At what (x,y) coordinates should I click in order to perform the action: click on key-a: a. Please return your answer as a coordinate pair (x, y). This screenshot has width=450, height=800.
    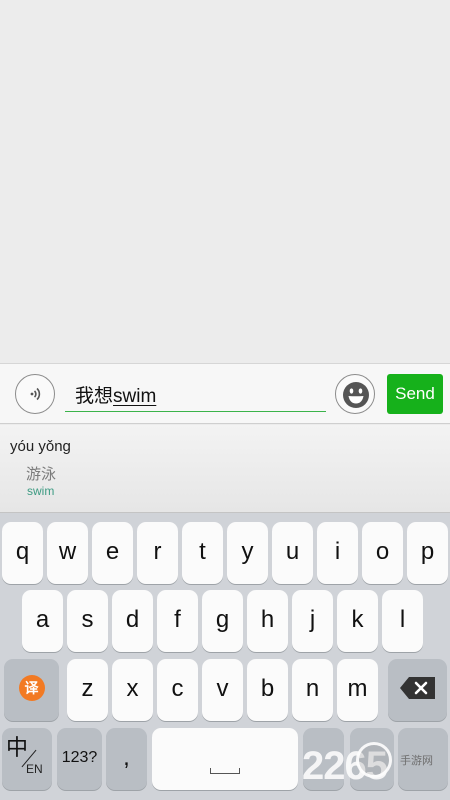
    Looking at the image, I should click on (42, 621).